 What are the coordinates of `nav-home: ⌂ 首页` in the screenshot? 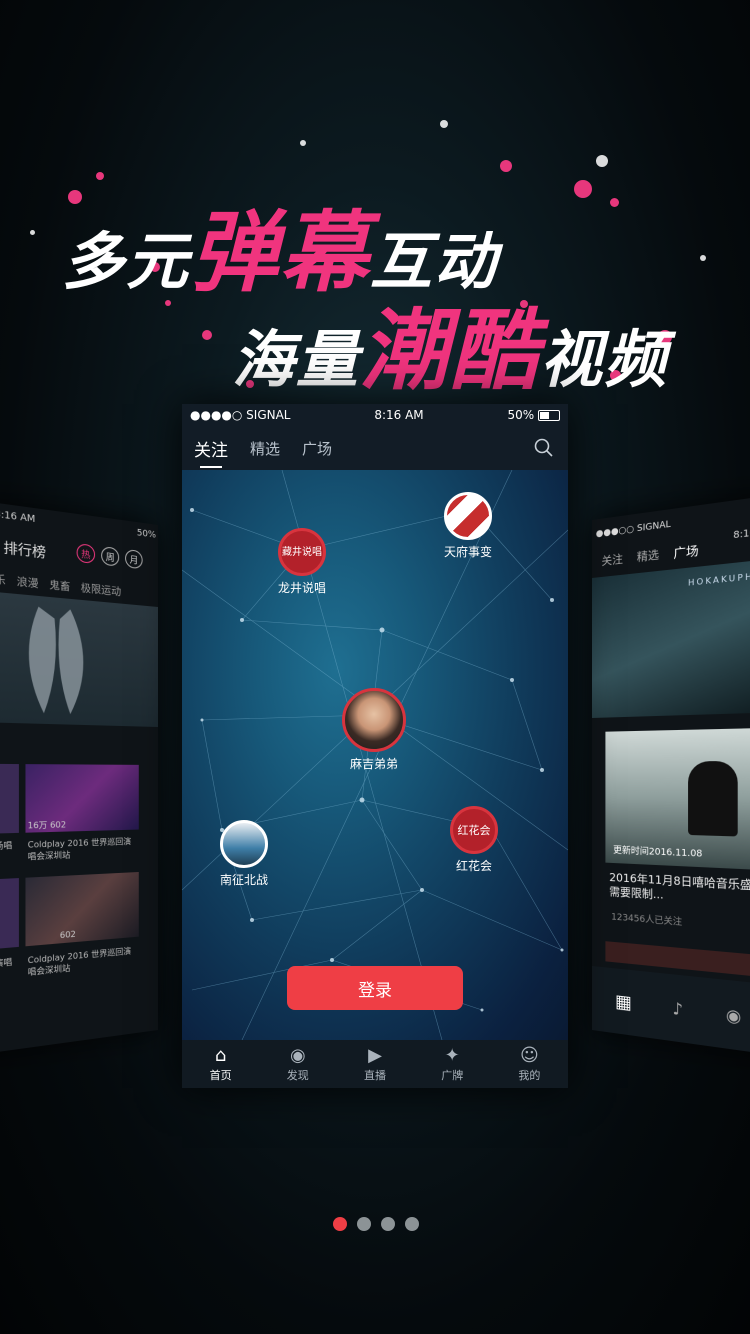 It's located at (220, 1064).